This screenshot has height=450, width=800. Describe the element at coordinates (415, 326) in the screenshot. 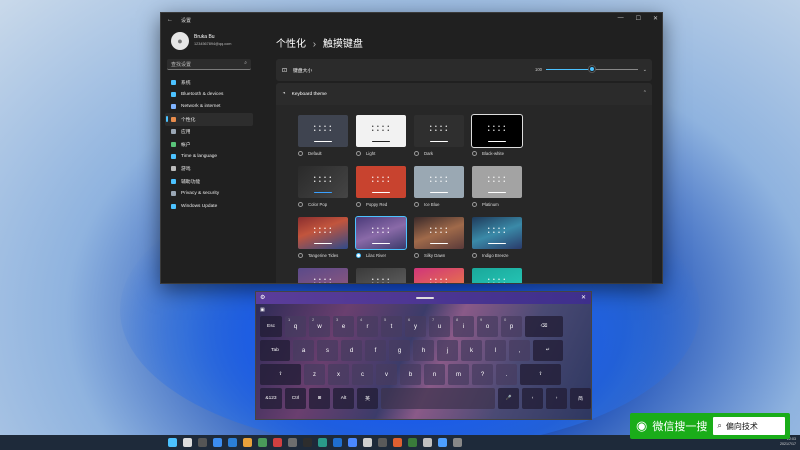

I see `key: 6y` at that location.